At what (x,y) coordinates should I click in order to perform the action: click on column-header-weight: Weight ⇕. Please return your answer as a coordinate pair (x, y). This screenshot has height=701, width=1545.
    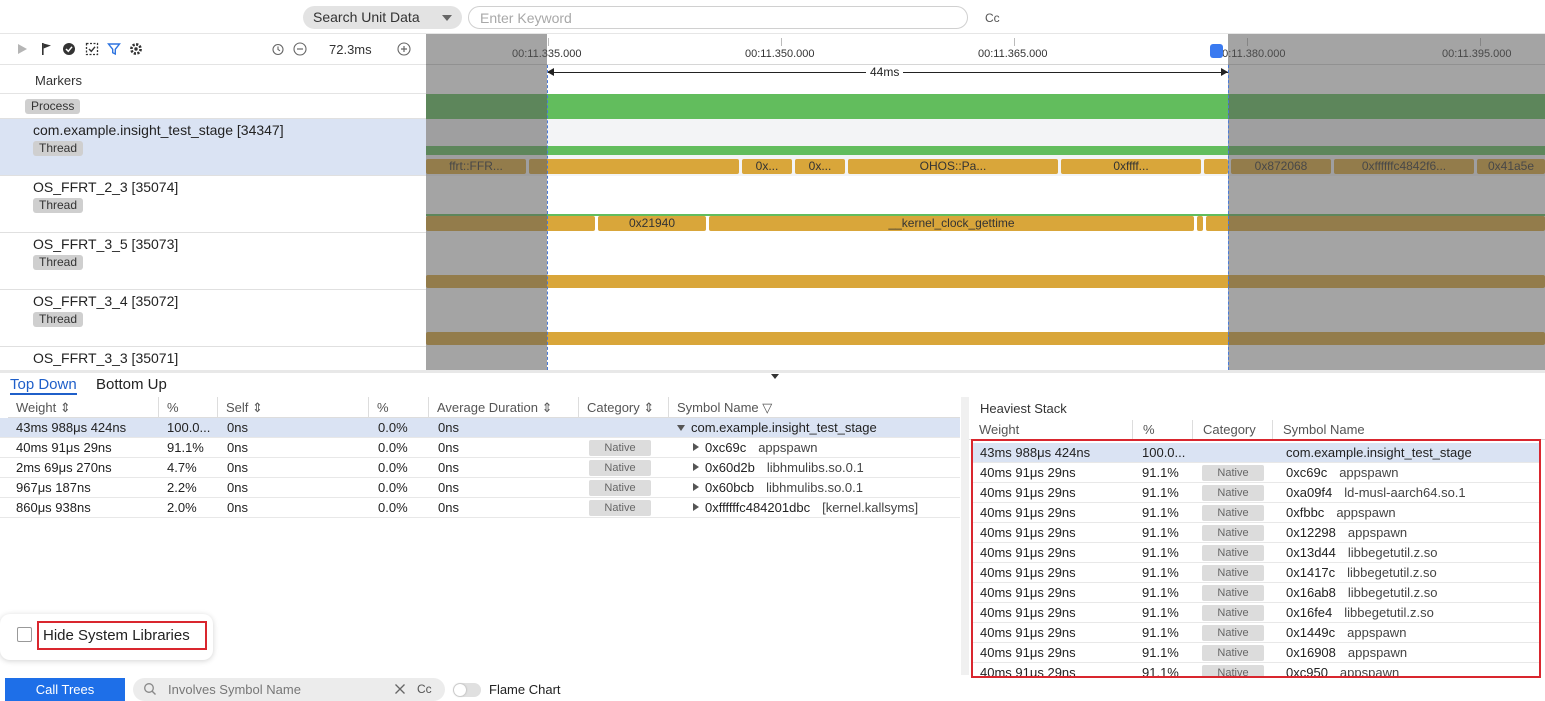
    Looking at the image, I should click on (83, 407).